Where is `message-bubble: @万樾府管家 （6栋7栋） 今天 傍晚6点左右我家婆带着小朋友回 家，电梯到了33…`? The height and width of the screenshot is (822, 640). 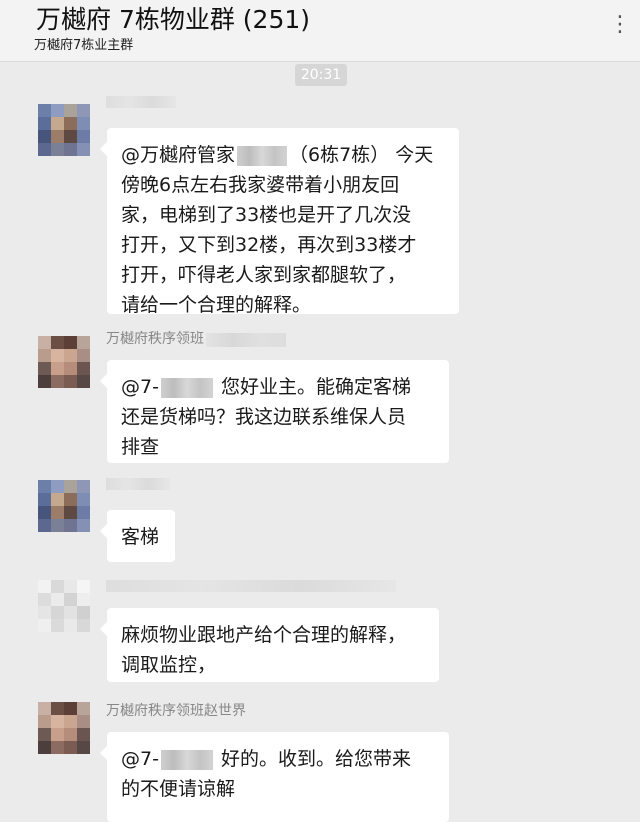
message-bubble: @万樾府管家 （6栋7栋） 今天 傍晚6点左右我家婆带着小朋友回 家，电梯到了33… is located at coordinates (279, 222).